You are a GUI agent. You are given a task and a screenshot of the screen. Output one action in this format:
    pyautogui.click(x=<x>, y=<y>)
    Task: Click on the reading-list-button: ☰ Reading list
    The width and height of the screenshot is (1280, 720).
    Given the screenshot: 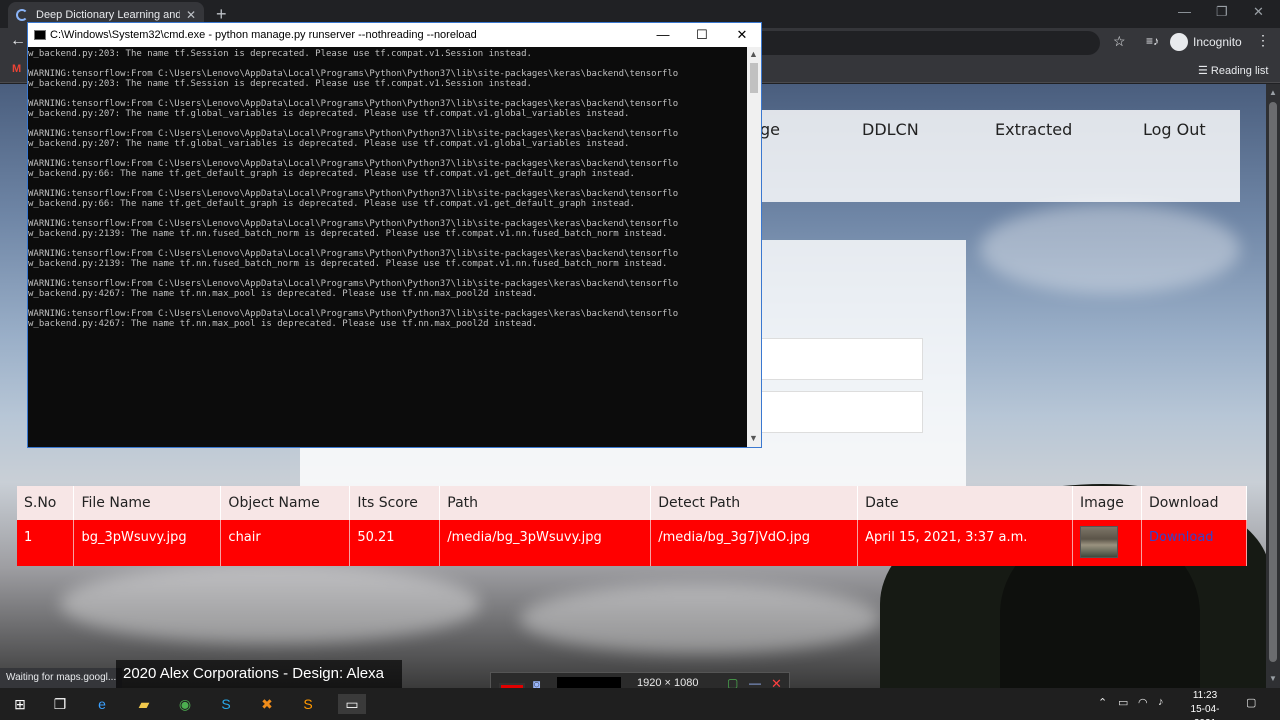 What is the action you would take?
    pyautogui.click(x=1233, y=70)
    